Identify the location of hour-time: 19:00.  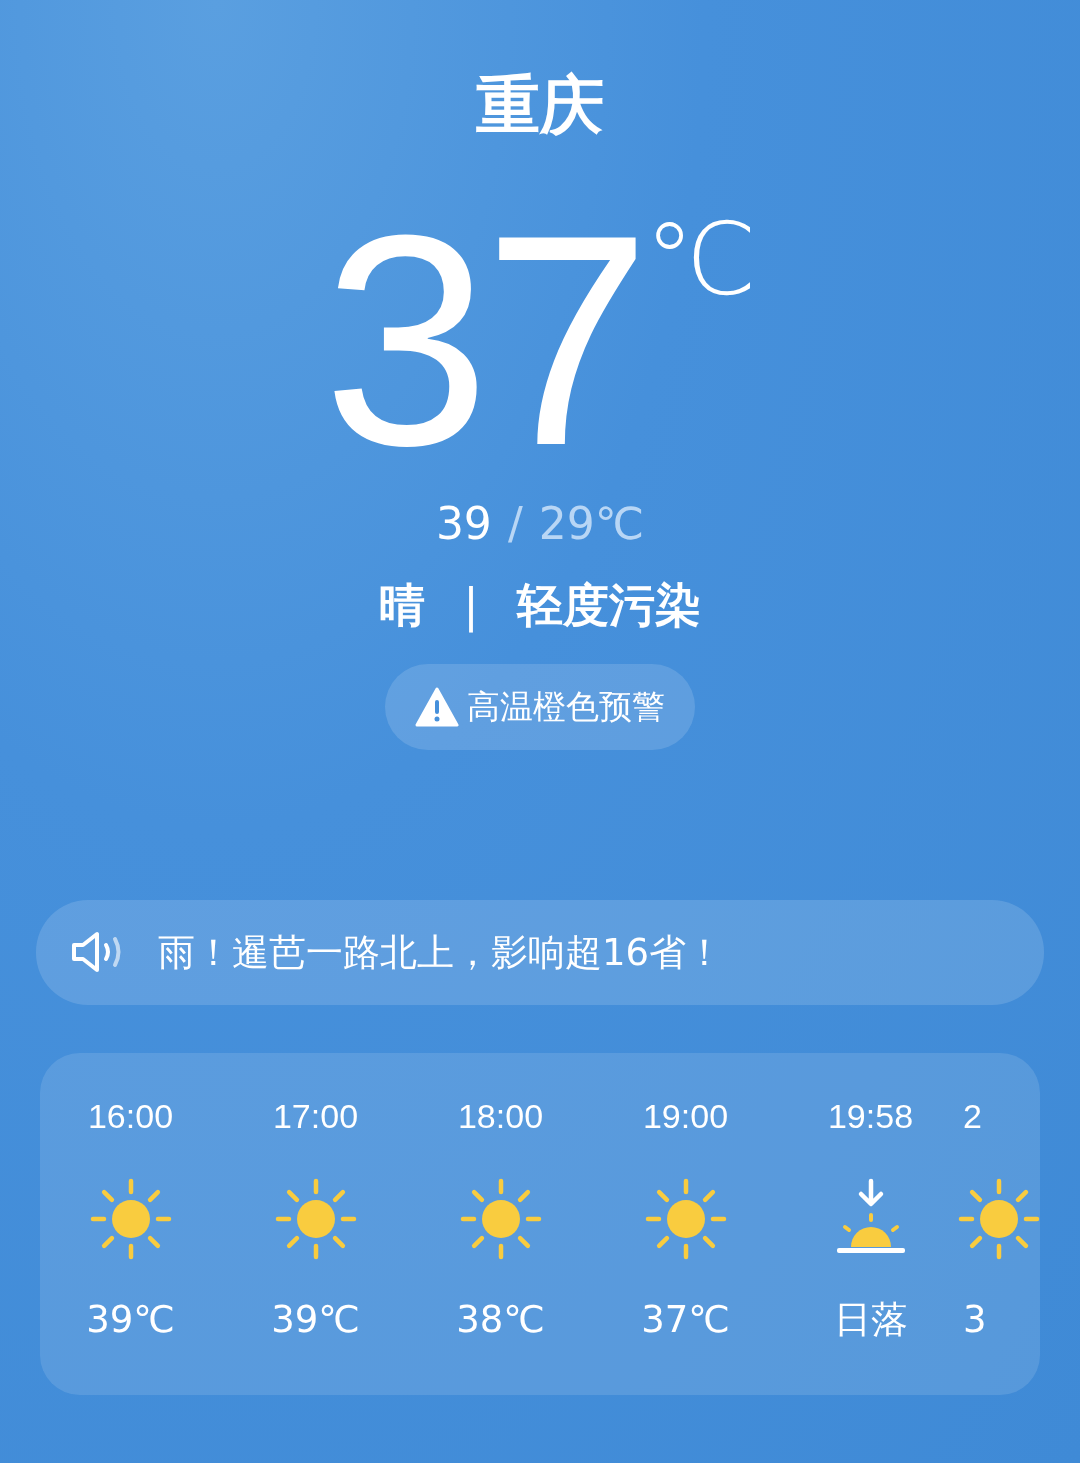
(685, 1115).